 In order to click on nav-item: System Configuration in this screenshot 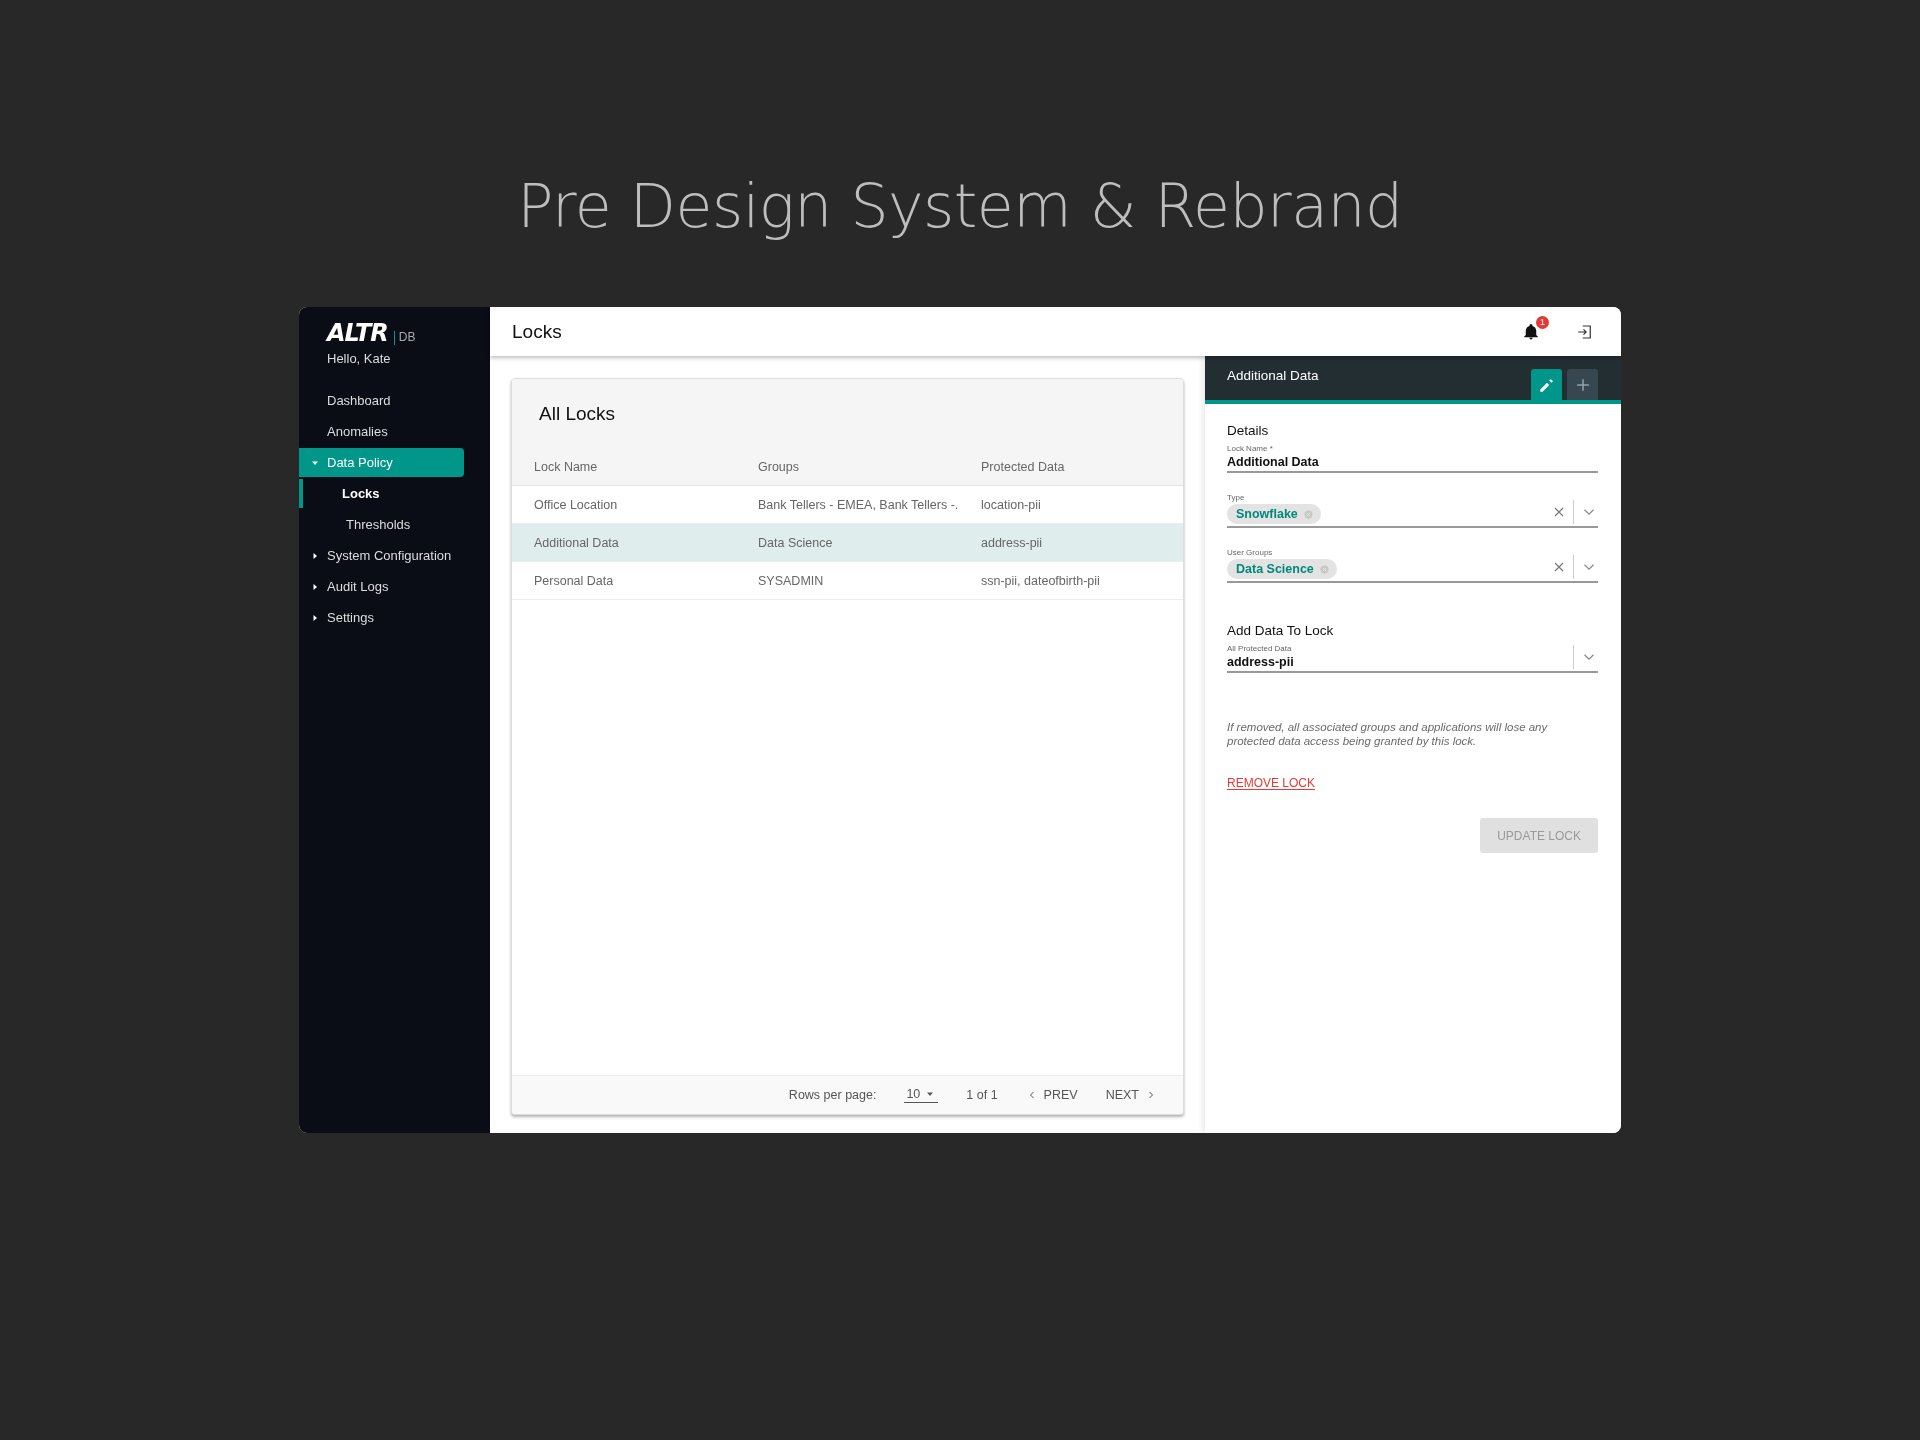, I will do `click(381, 555)`.